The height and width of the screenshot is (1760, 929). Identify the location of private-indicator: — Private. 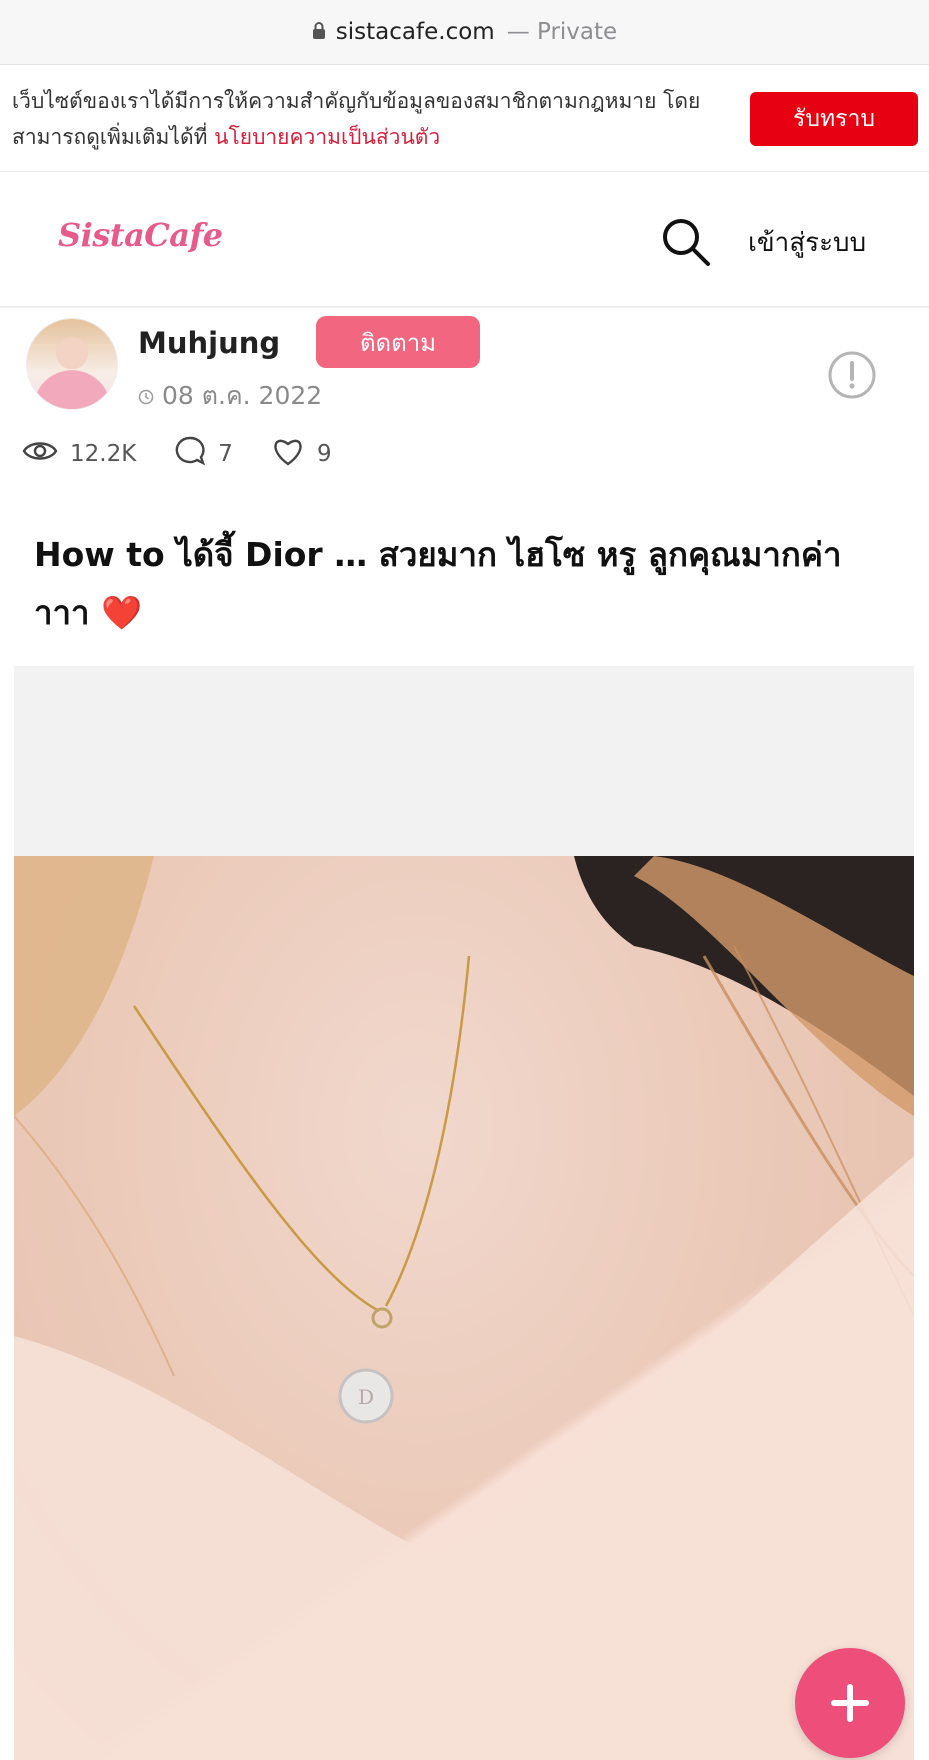
(562, 32).